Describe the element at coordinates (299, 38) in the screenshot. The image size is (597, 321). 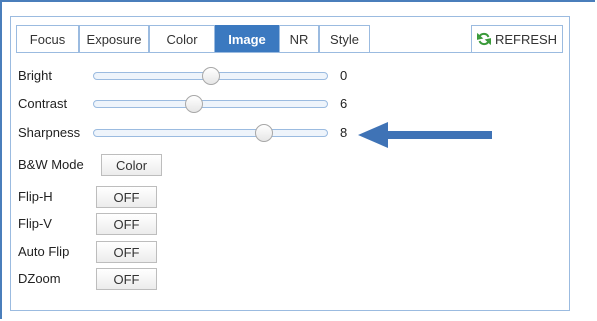
I see `tab-nr: NR` at that location.